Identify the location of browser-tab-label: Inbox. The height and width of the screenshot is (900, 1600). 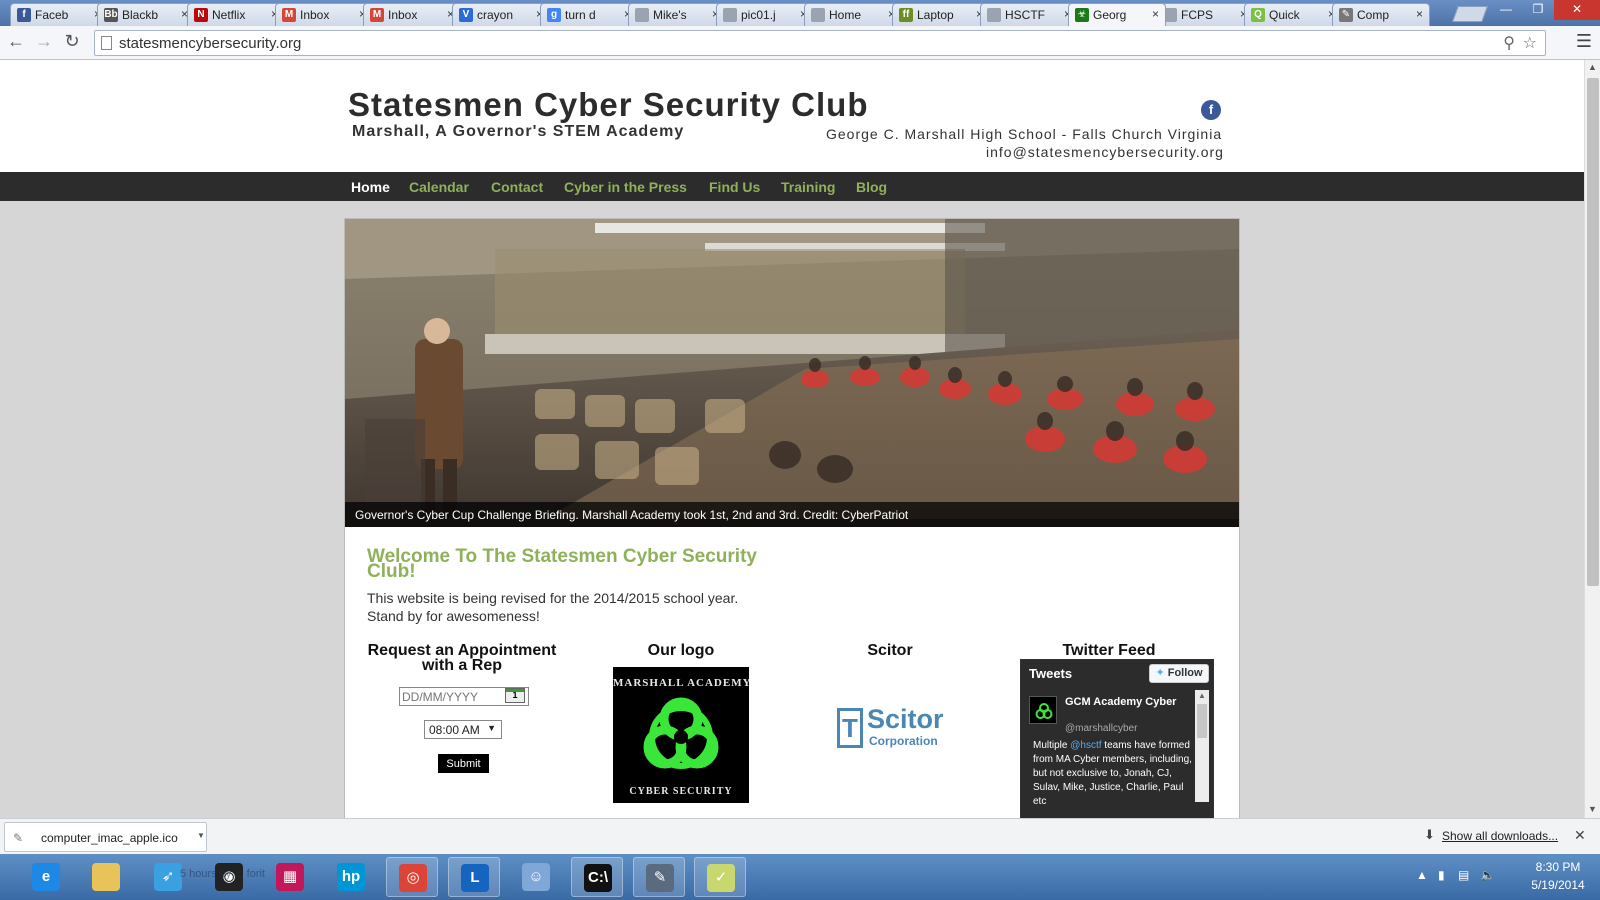
(315, 15).